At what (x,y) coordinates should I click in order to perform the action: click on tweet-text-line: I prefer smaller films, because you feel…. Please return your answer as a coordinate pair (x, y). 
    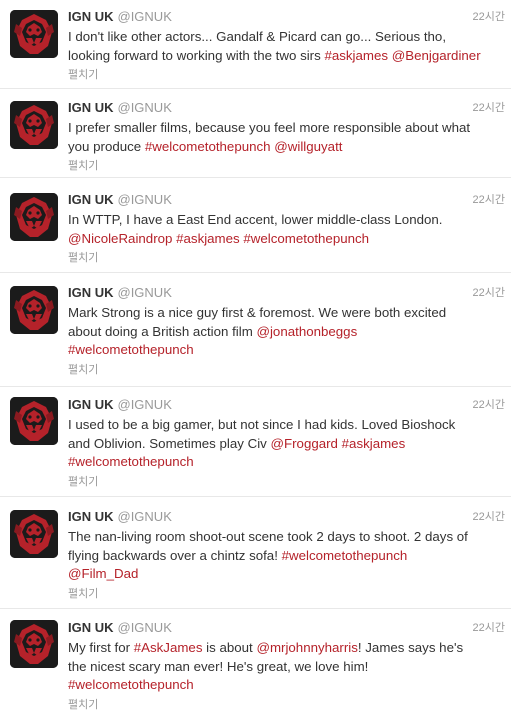
    Looking at the image, I should click on (286, 128).